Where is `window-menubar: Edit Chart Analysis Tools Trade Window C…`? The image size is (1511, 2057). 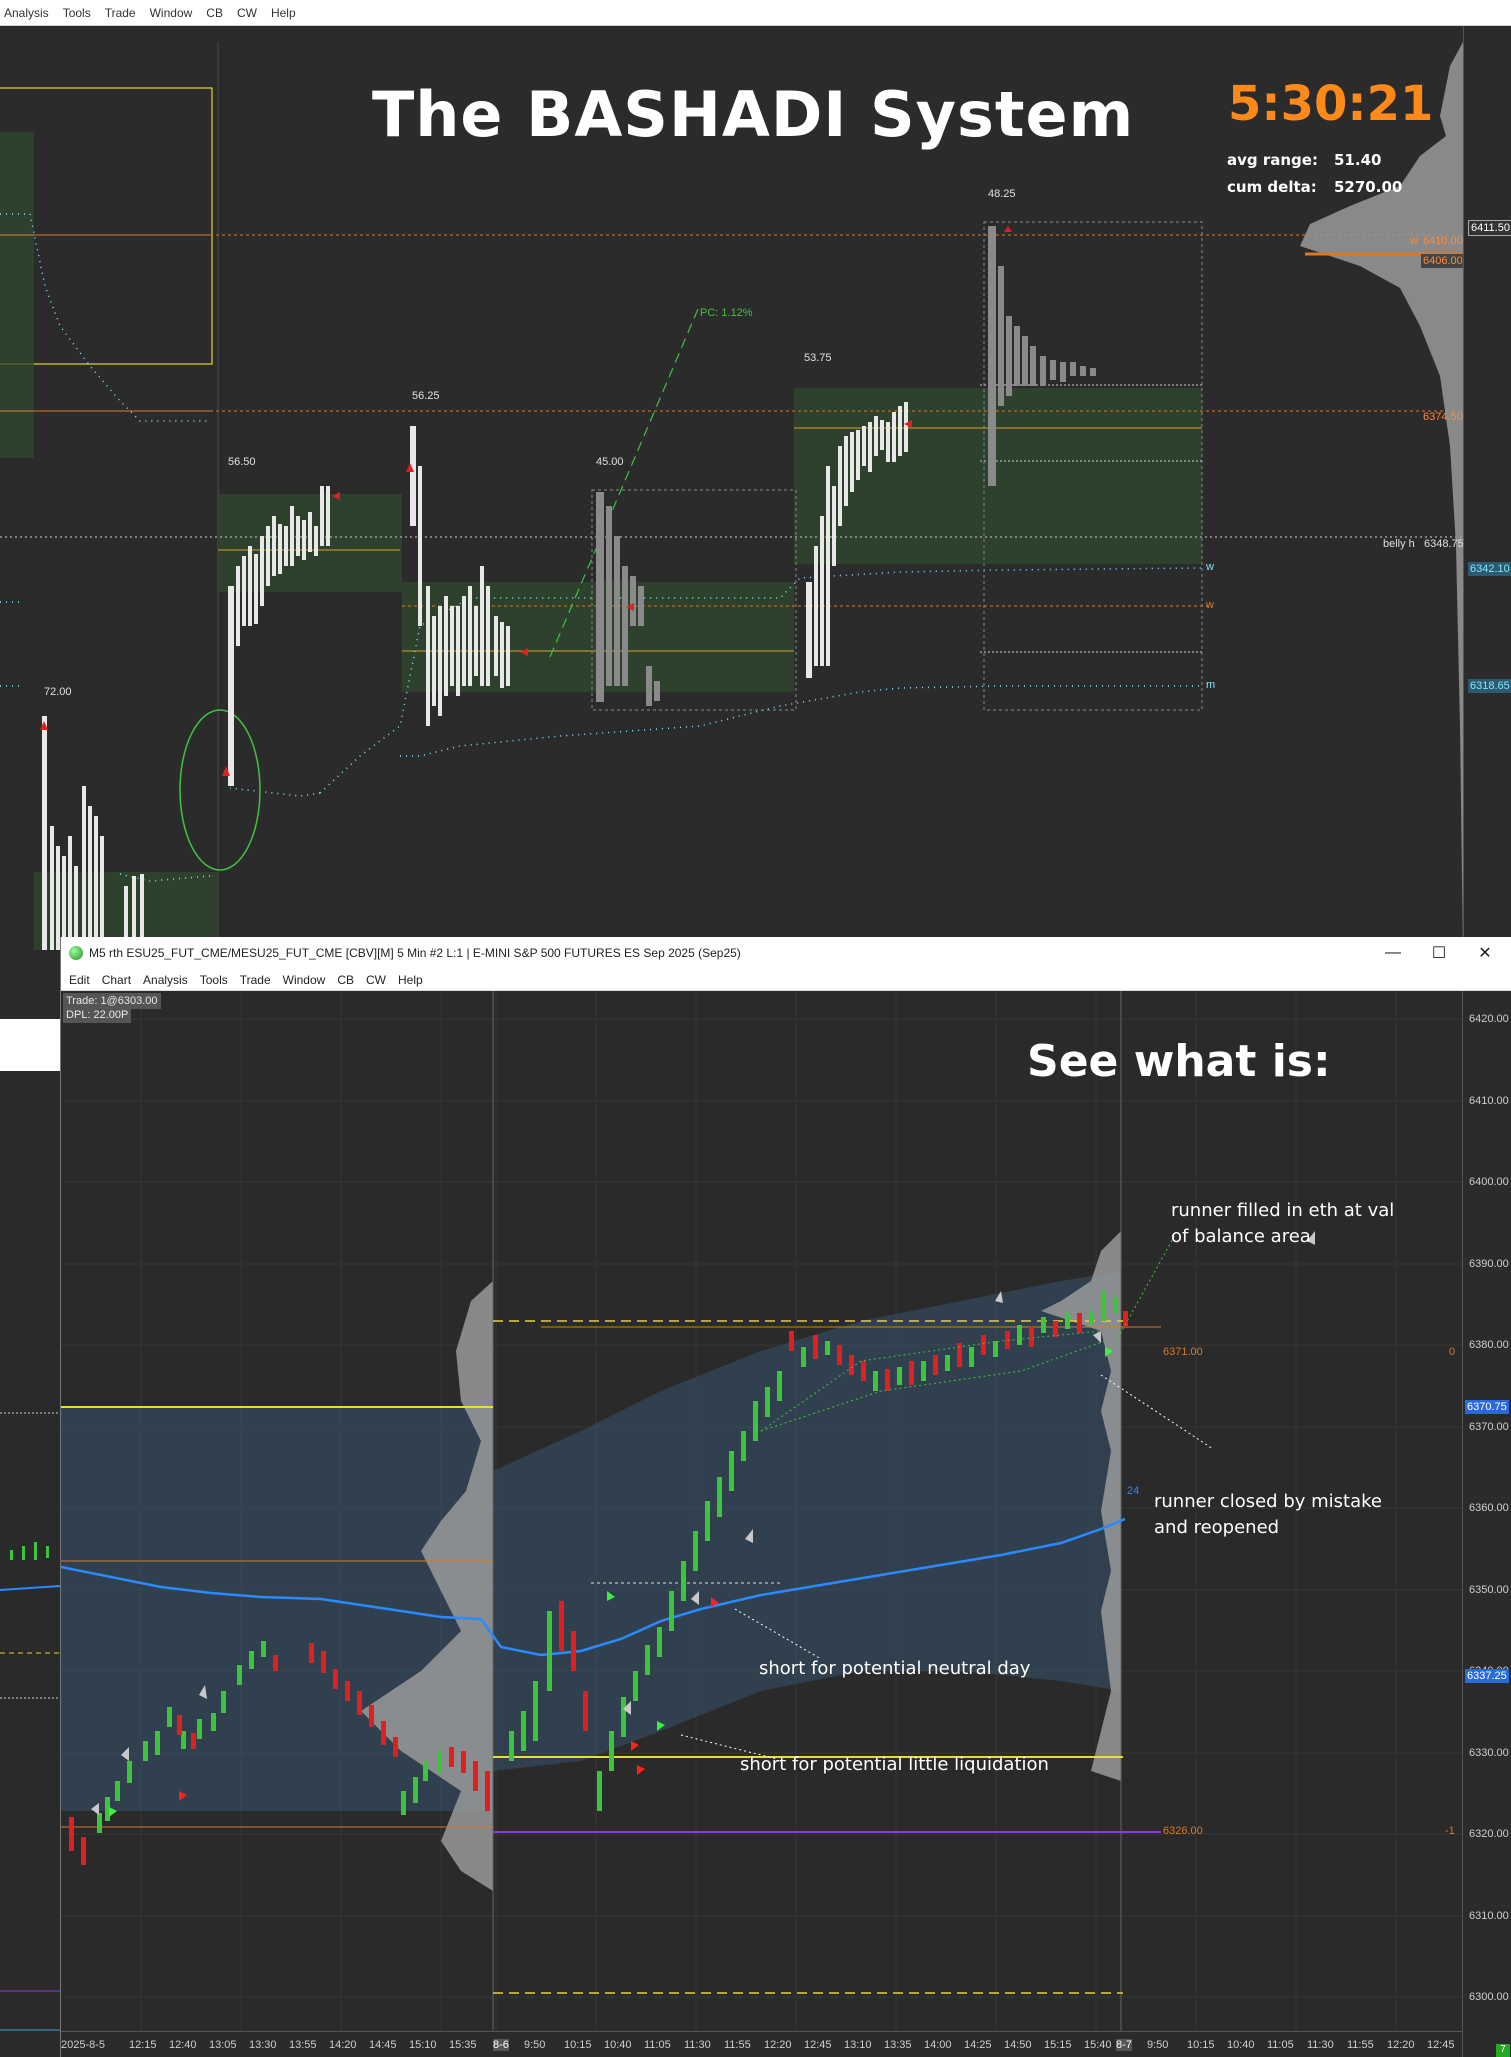 window-menubar: Edit Chart Analysis Tools Trade Window C… is located at coordinates (786, 980).